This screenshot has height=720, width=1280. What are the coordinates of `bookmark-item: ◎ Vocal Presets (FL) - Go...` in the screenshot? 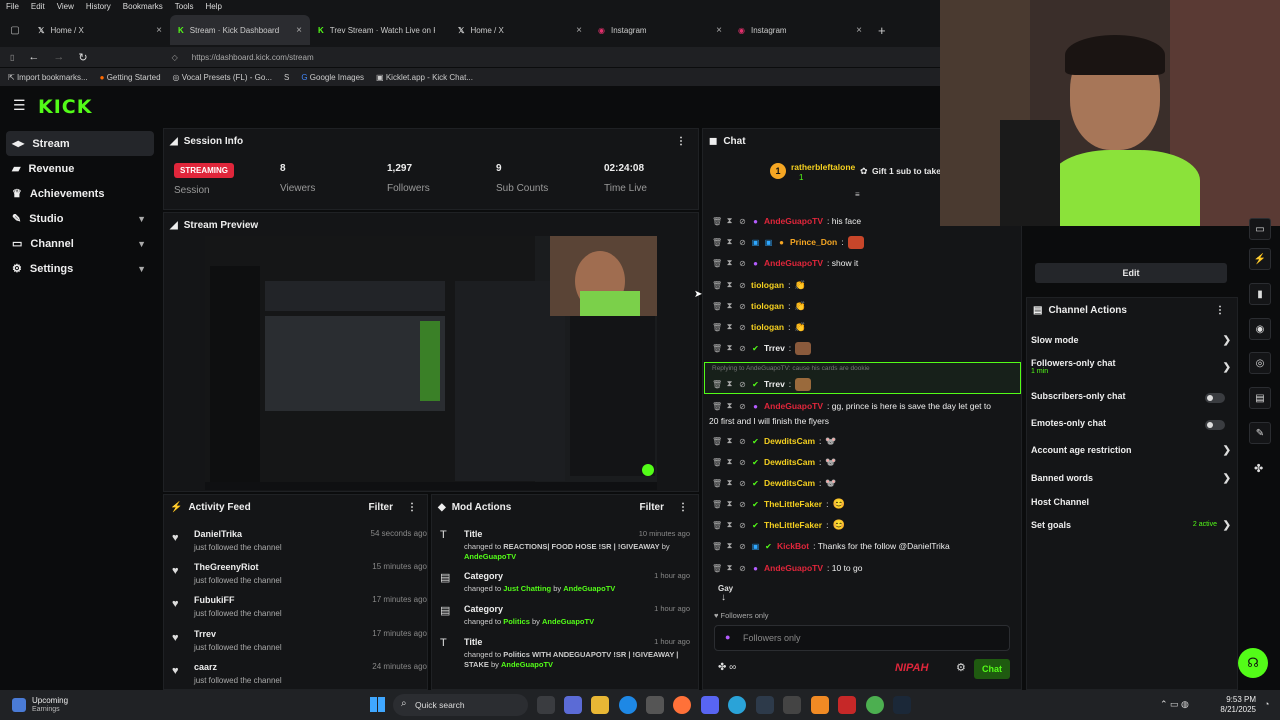 It's located at (222, 77).